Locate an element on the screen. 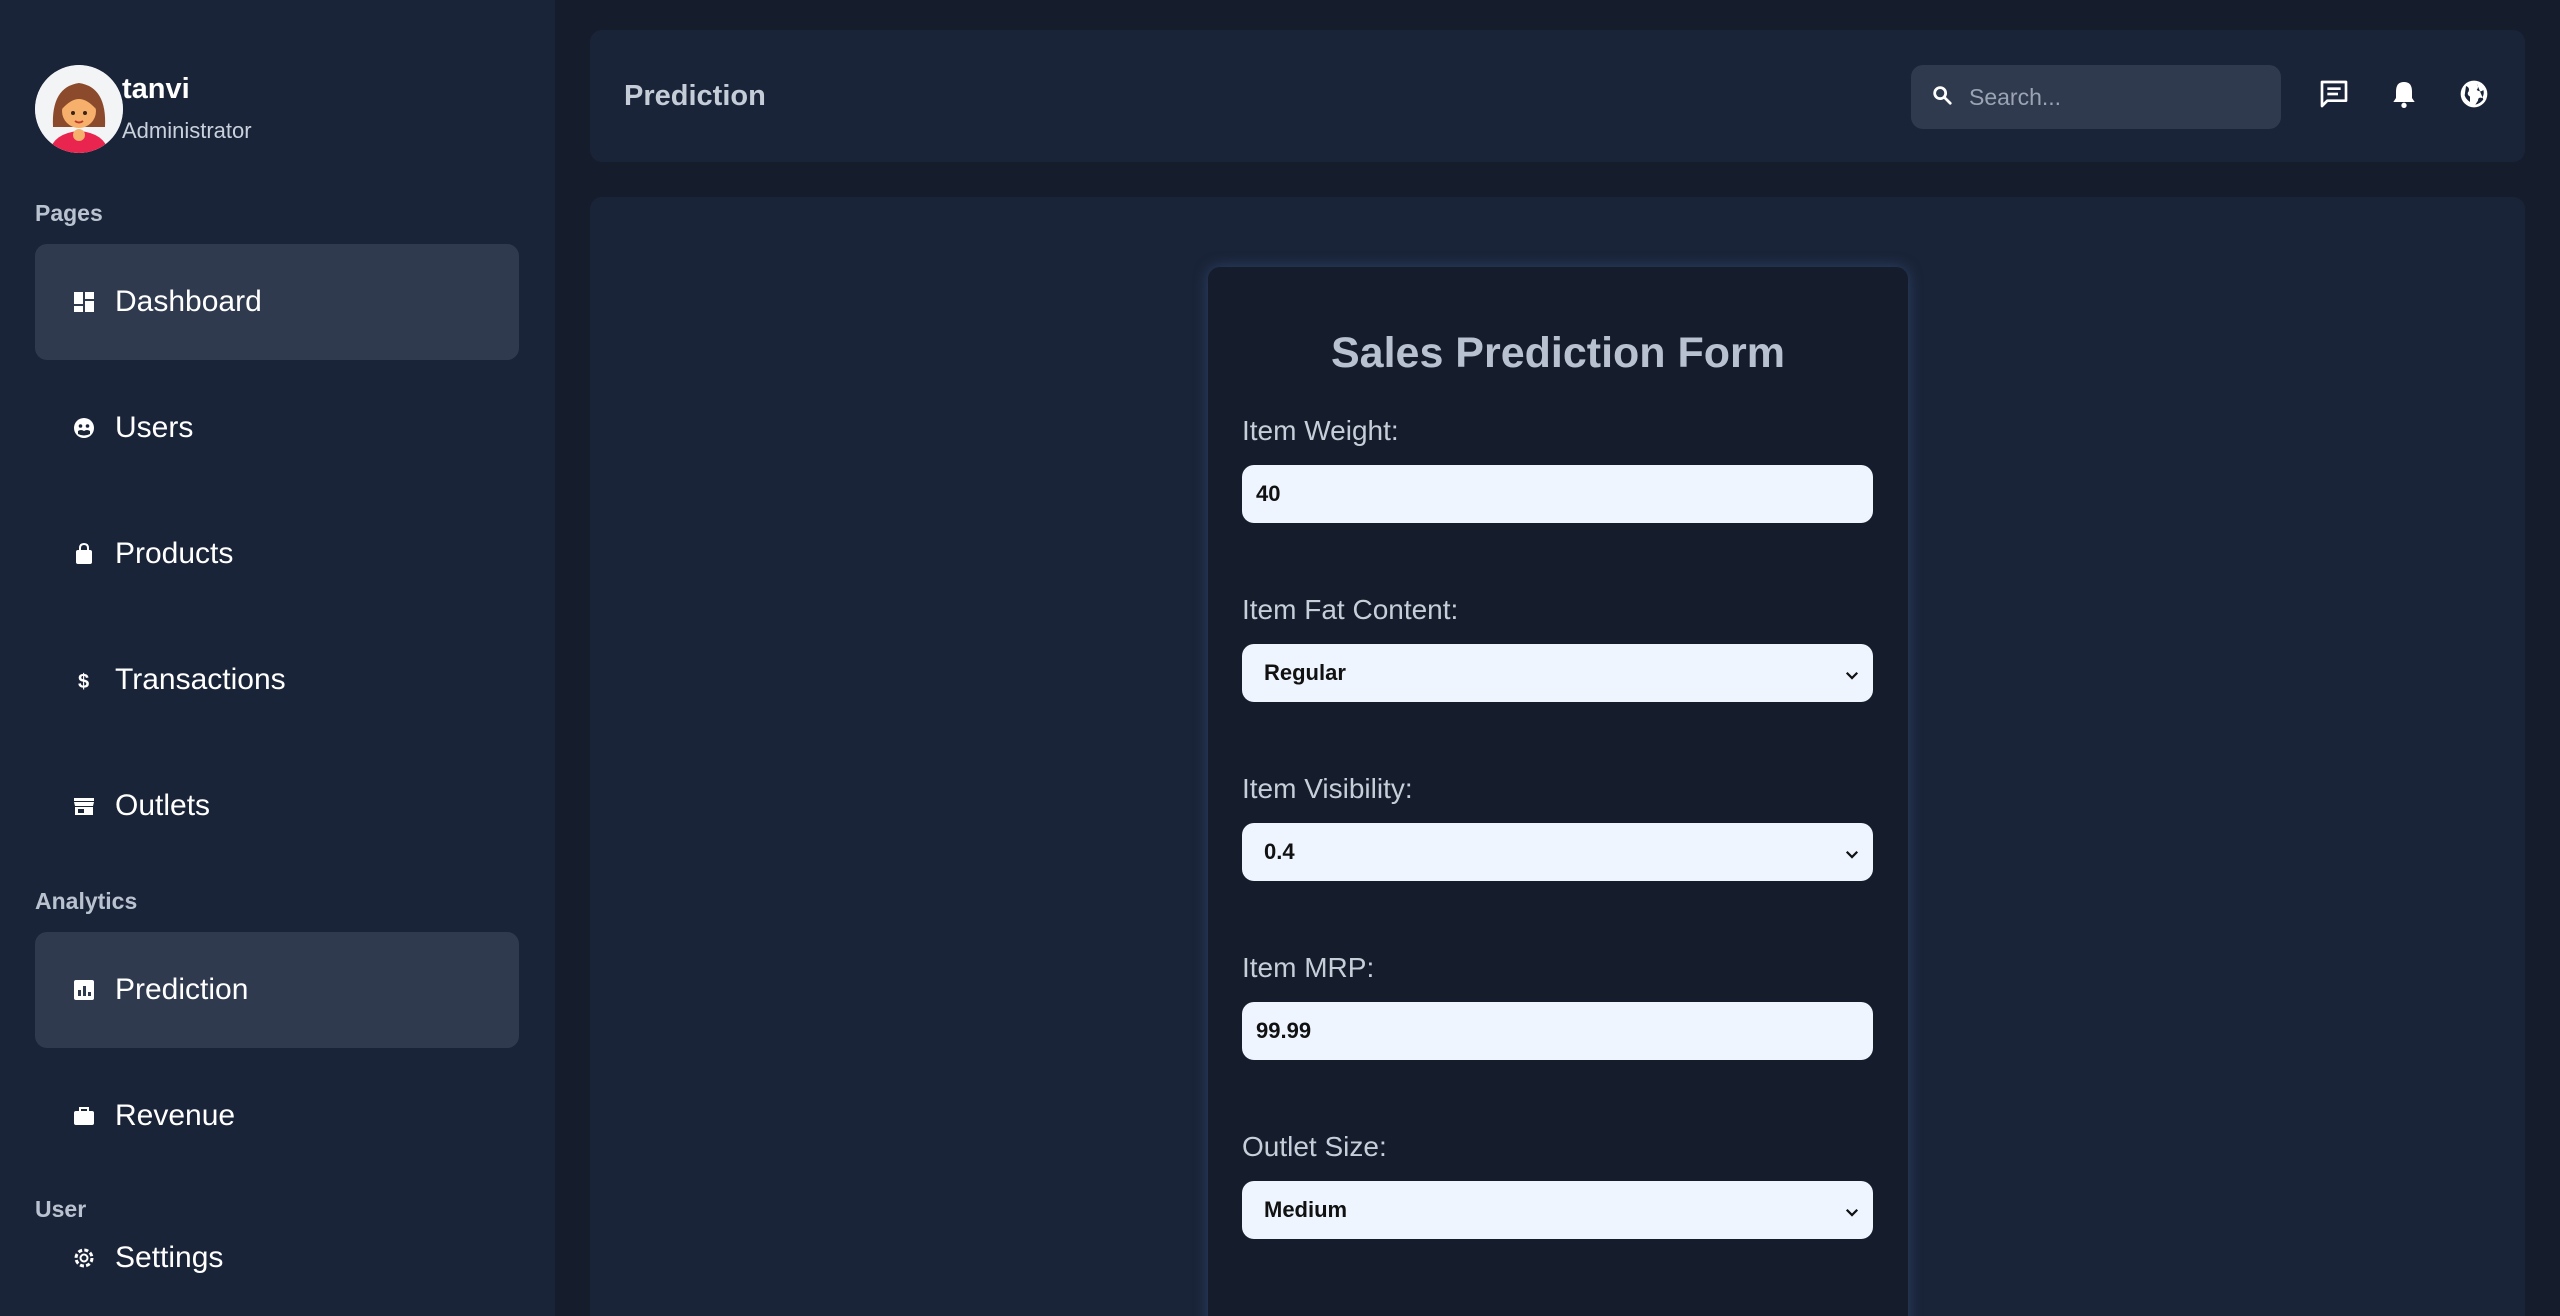 The image size is (2560, 1316). sidebar-item-label: Revenue is located at coordinates (175, 1115).